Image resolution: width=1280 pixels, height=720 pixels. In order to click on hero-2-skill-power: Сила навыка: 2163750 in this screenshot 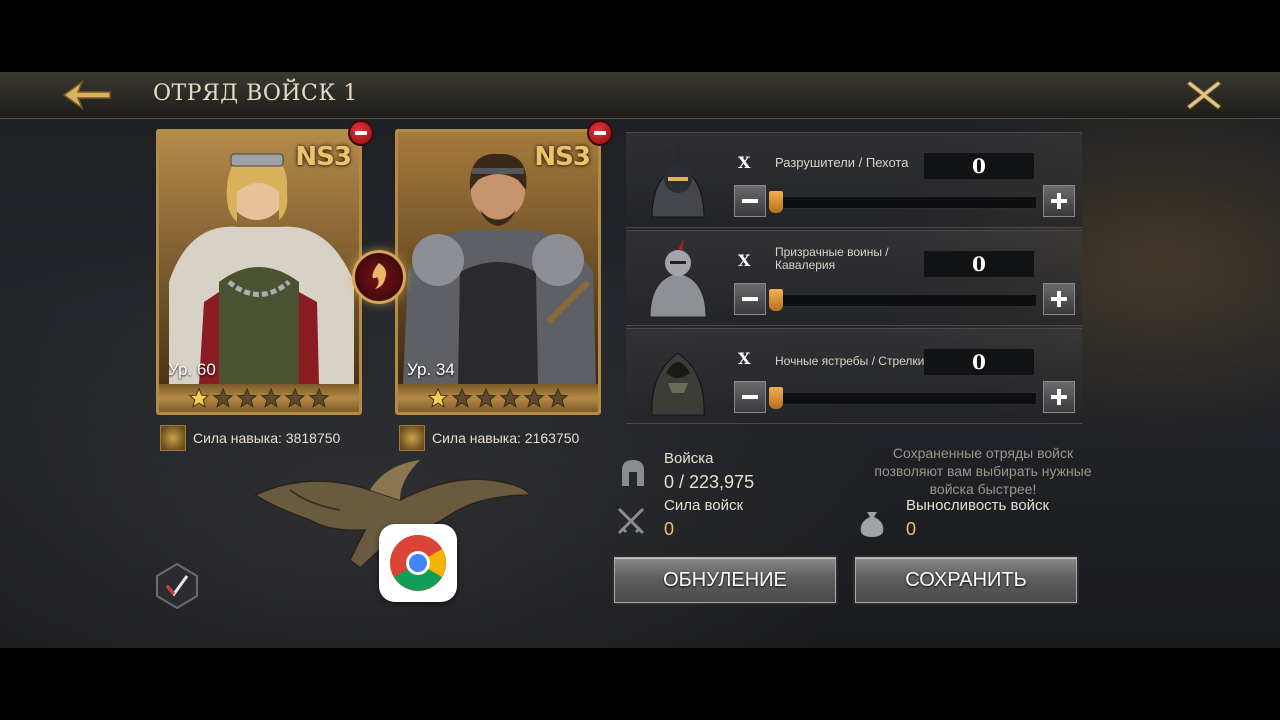, I will do `click(489, 438)`.